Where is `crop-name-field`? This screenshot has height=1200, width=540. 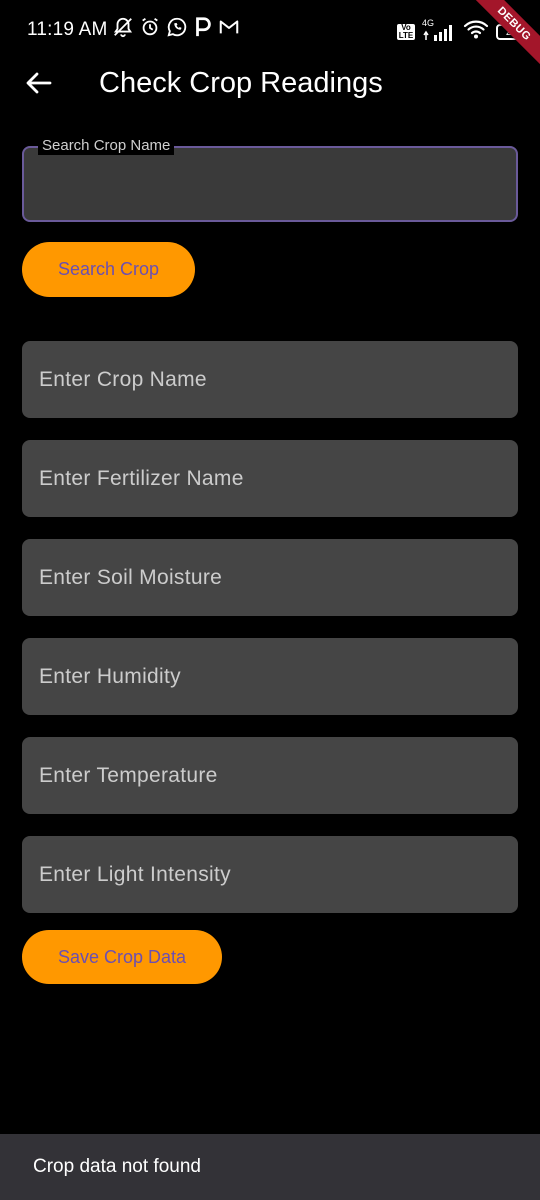
crop-name-field is located at coordinates (270, 379).